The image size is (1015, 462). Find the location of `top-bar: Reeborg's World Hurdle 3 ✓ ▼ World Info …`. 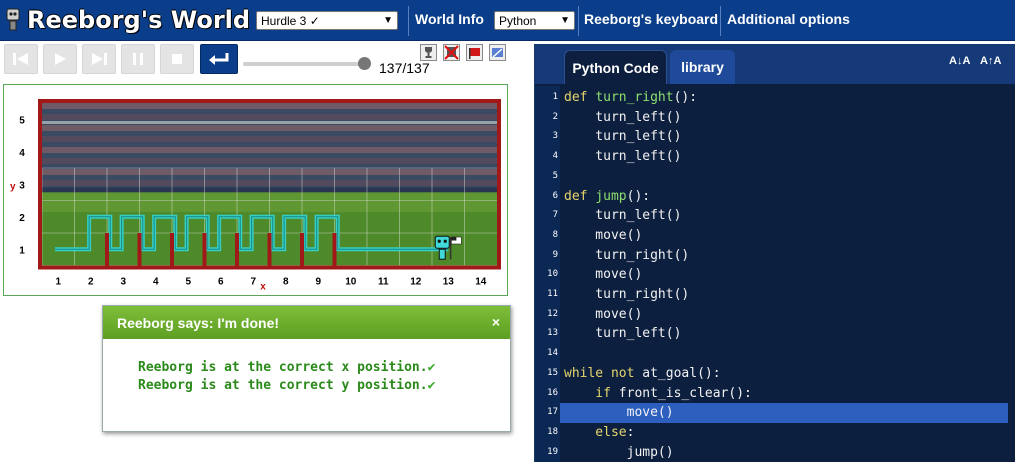

top-bar: Reeborg's World Hurdle 3 ✓ ▼ World Info … is located at coordinates (507, 20).